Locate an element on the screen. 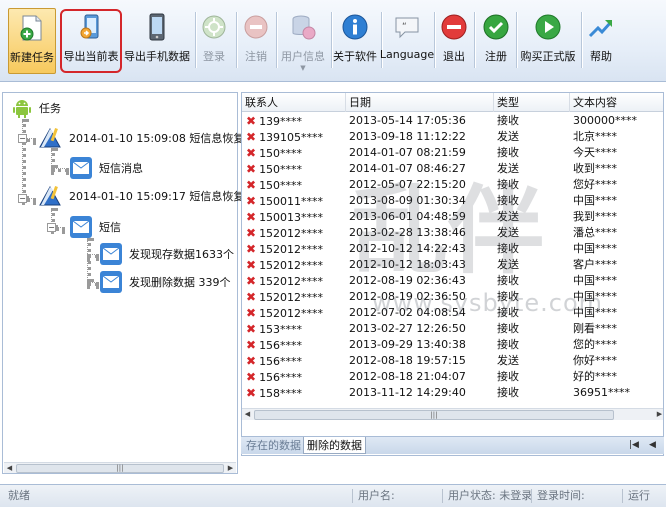 This screenshot has height=507, width=666. tree-task-node: 2014-01-10 15:09:08 短信息恢复 is located at coordinates (140, 138).